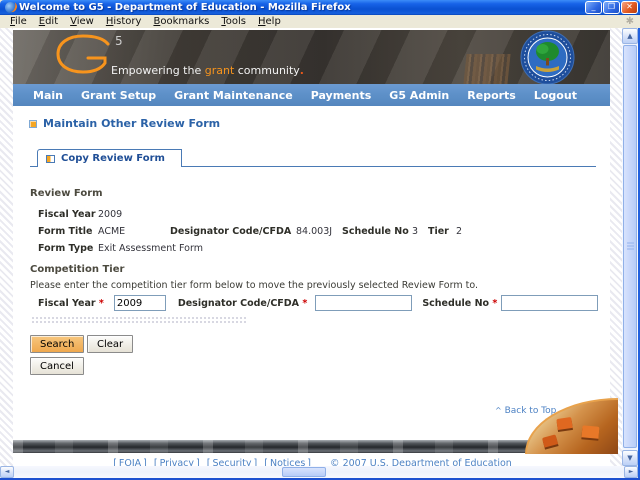  Describe the element at coordinates (82, 21) in the screenshot. I see `menu-view: View` at that location.